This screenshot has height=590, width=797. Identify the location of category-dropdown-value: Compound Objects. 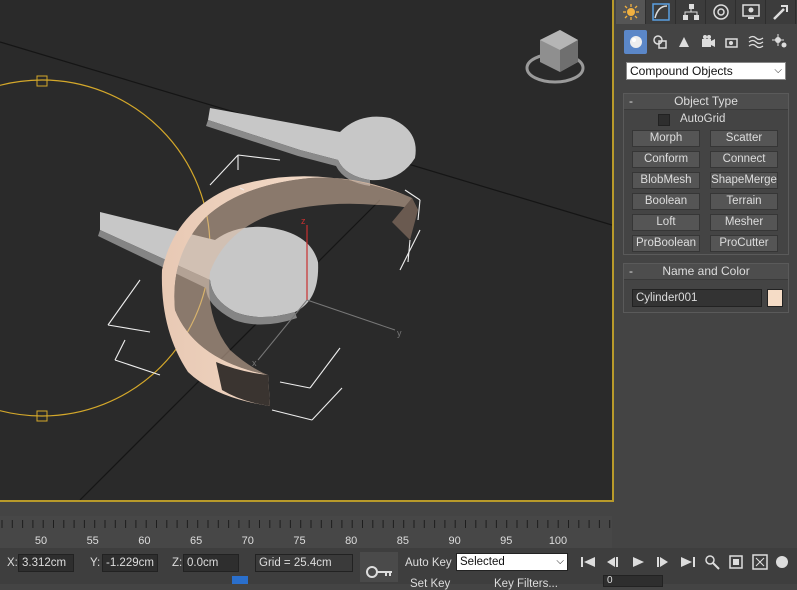
(681, 71).